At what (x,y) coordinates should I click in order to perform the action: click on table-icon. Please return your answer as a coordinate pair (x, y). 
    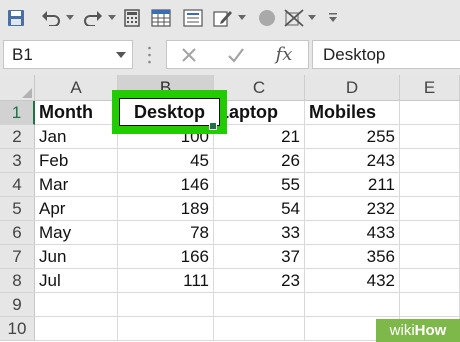
    Looking at the image, I should click on (161, 17).